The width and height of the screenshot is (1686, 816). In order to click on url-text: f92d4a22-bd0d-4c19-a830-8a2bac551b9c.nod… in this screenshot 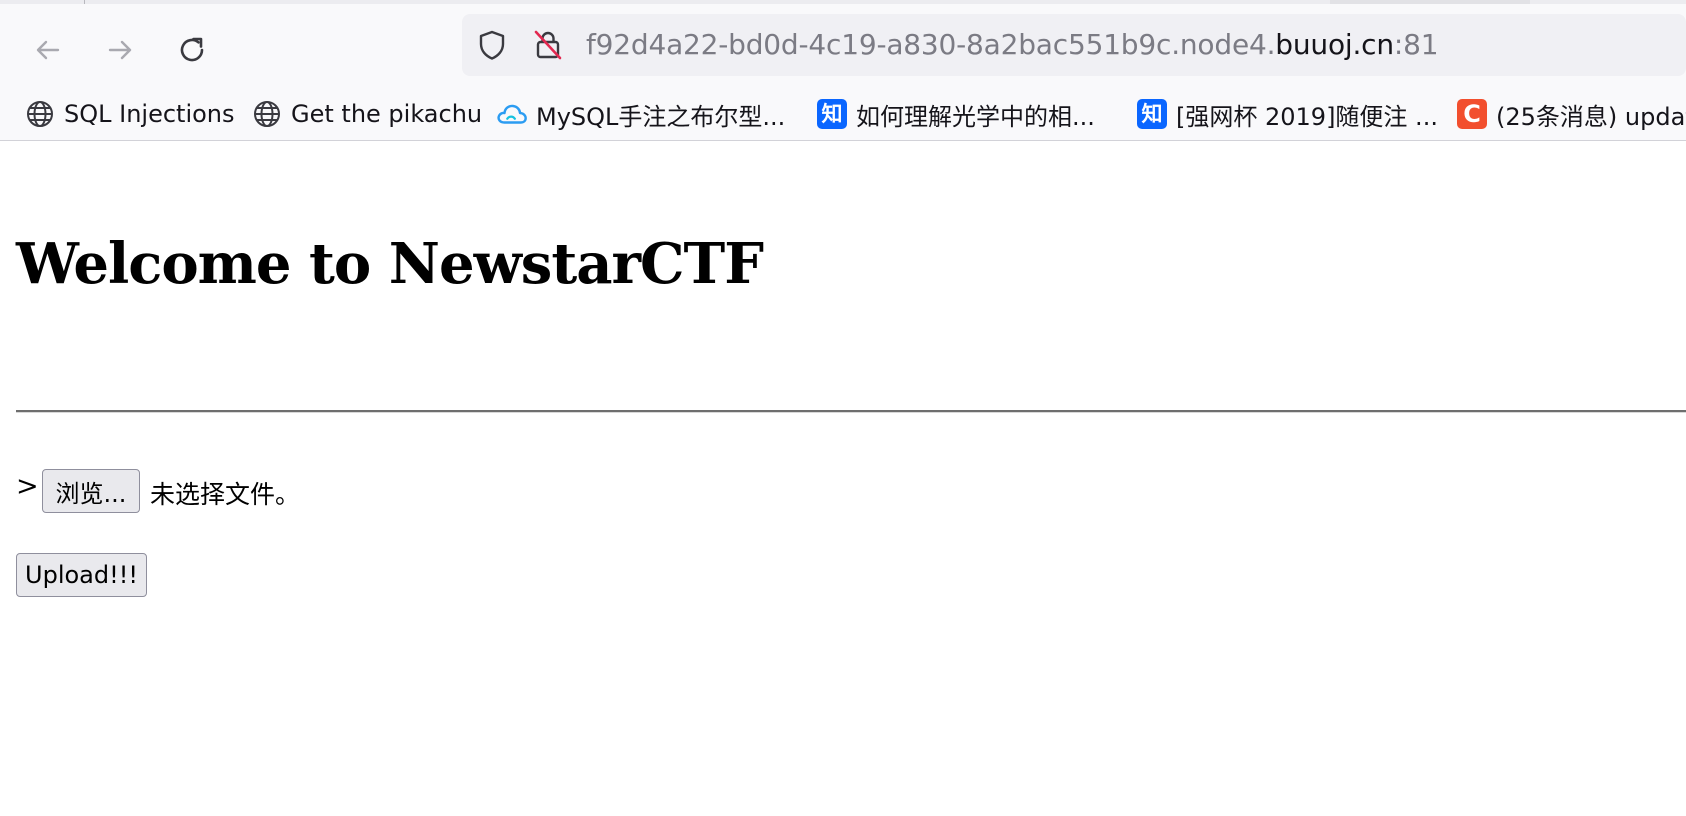, I will do `click(1012, 45)`.